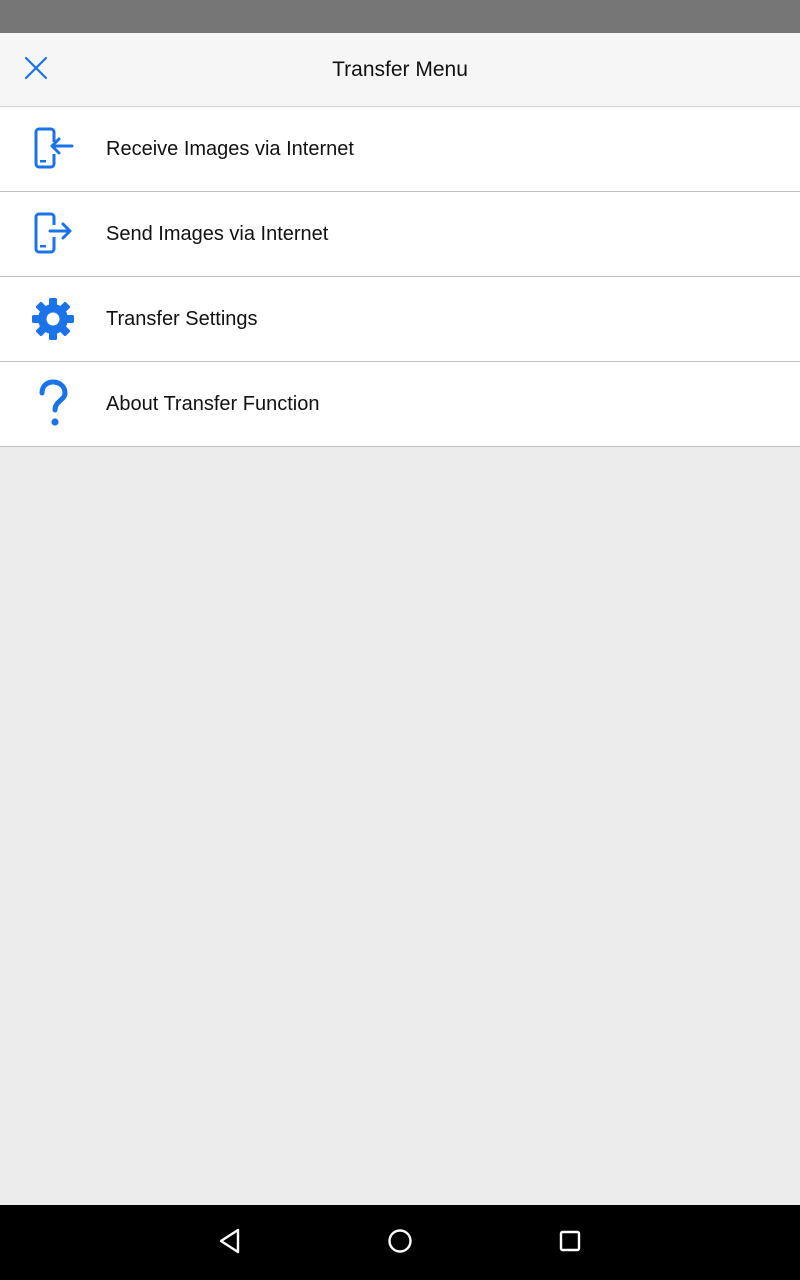 The image size is (800, 1280). What do you see at coordinates (53, 149) in the screenshot?
I see `phone-receive-icon` at bounding box center [53, 149].